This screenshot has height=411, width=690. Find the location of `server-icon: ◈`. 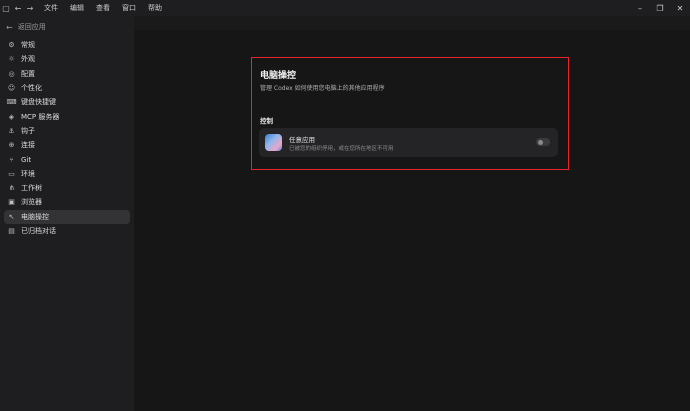

server-icon: ◈ is located at coordinates (11, 116).